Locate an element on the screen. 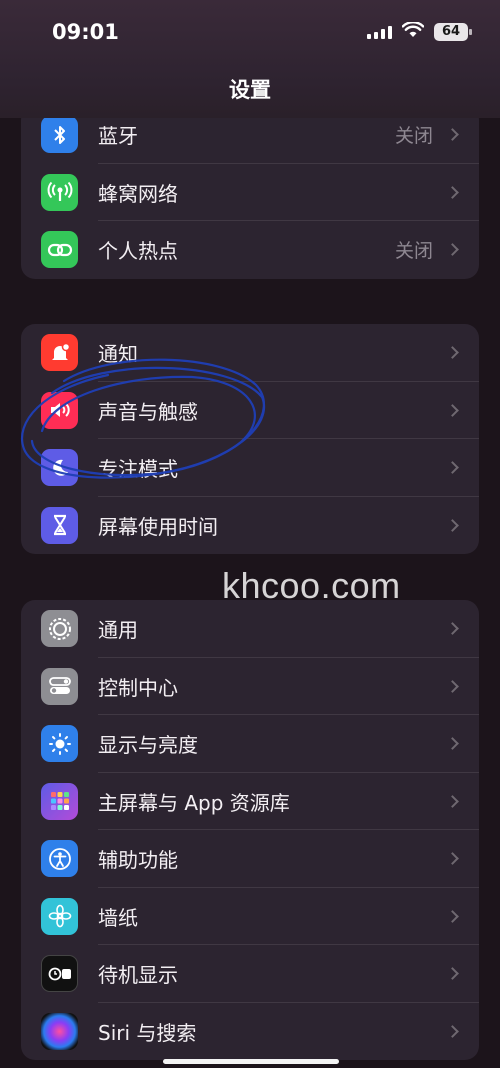 This screenshot has height=1068, width=500. row-label: 屏幕使用时间 is located at coordinates (158, 526).